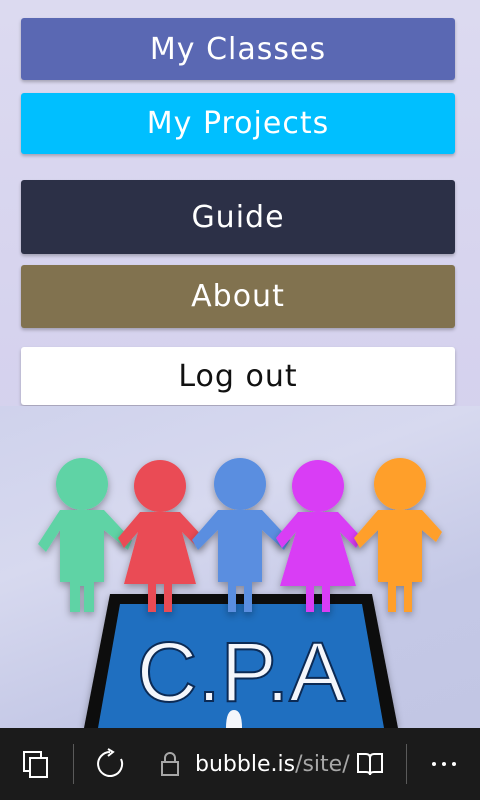 The height and width of the screenshot is (800, 480). What do you see at coordinates (170, 764) in the screenshot?
I see `lock-icon` at bounding box center [170, 764].